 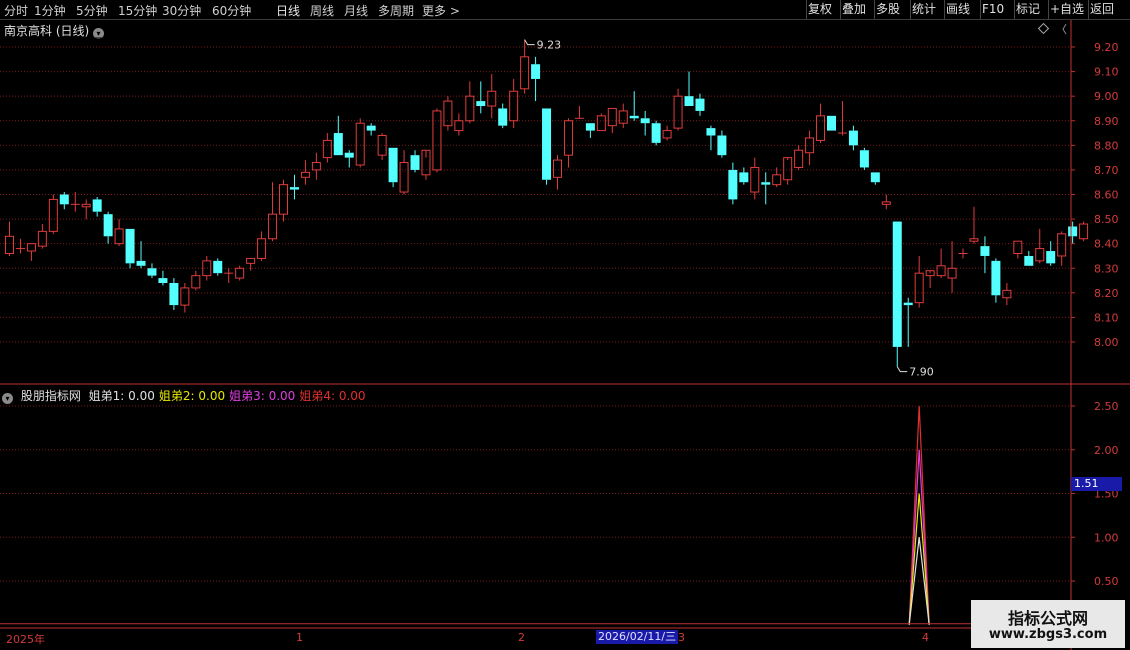 What do you see at coordinates (1106, 450) in the screenshot?
I see `indicator-tick-label: 2.00` at bounding box center [1106, 450].